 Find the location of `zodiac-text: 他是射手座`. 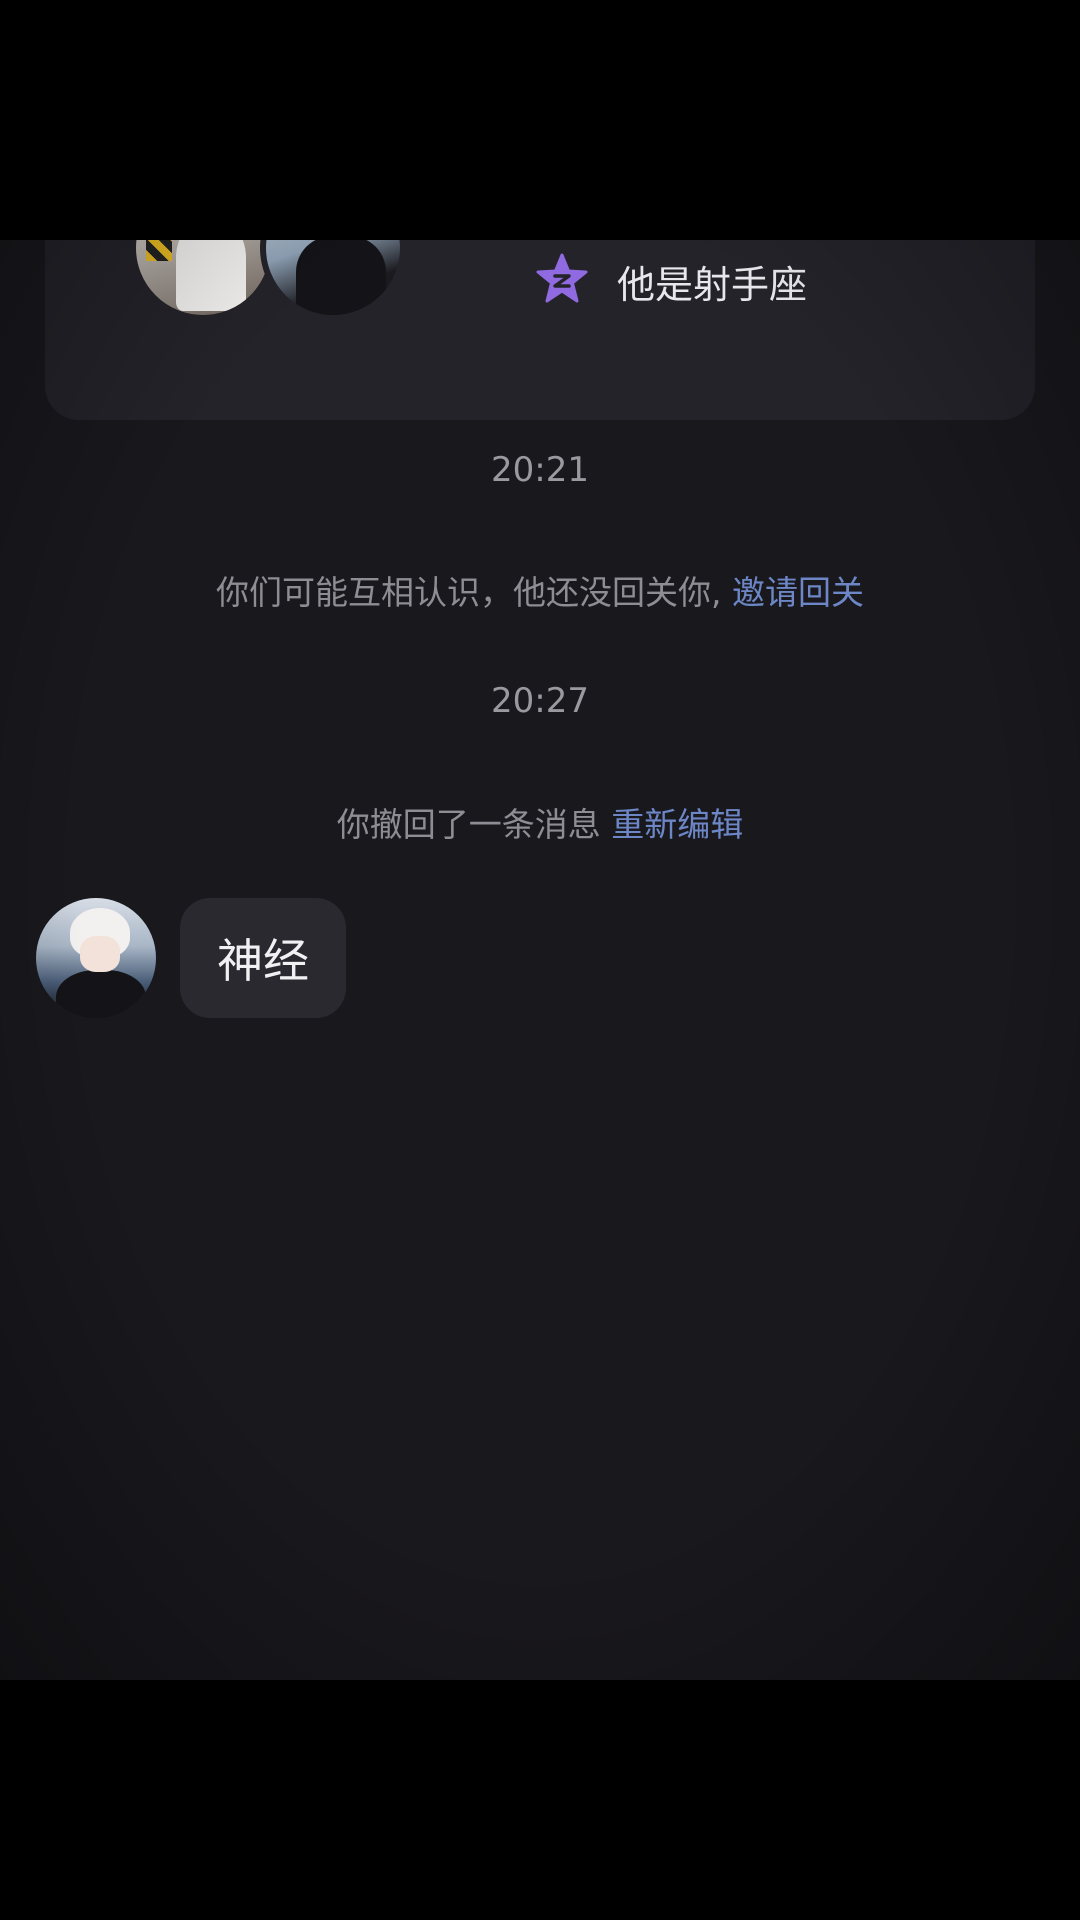

zodiac-text: 他是射手座 is located at coordinates (712, 284).